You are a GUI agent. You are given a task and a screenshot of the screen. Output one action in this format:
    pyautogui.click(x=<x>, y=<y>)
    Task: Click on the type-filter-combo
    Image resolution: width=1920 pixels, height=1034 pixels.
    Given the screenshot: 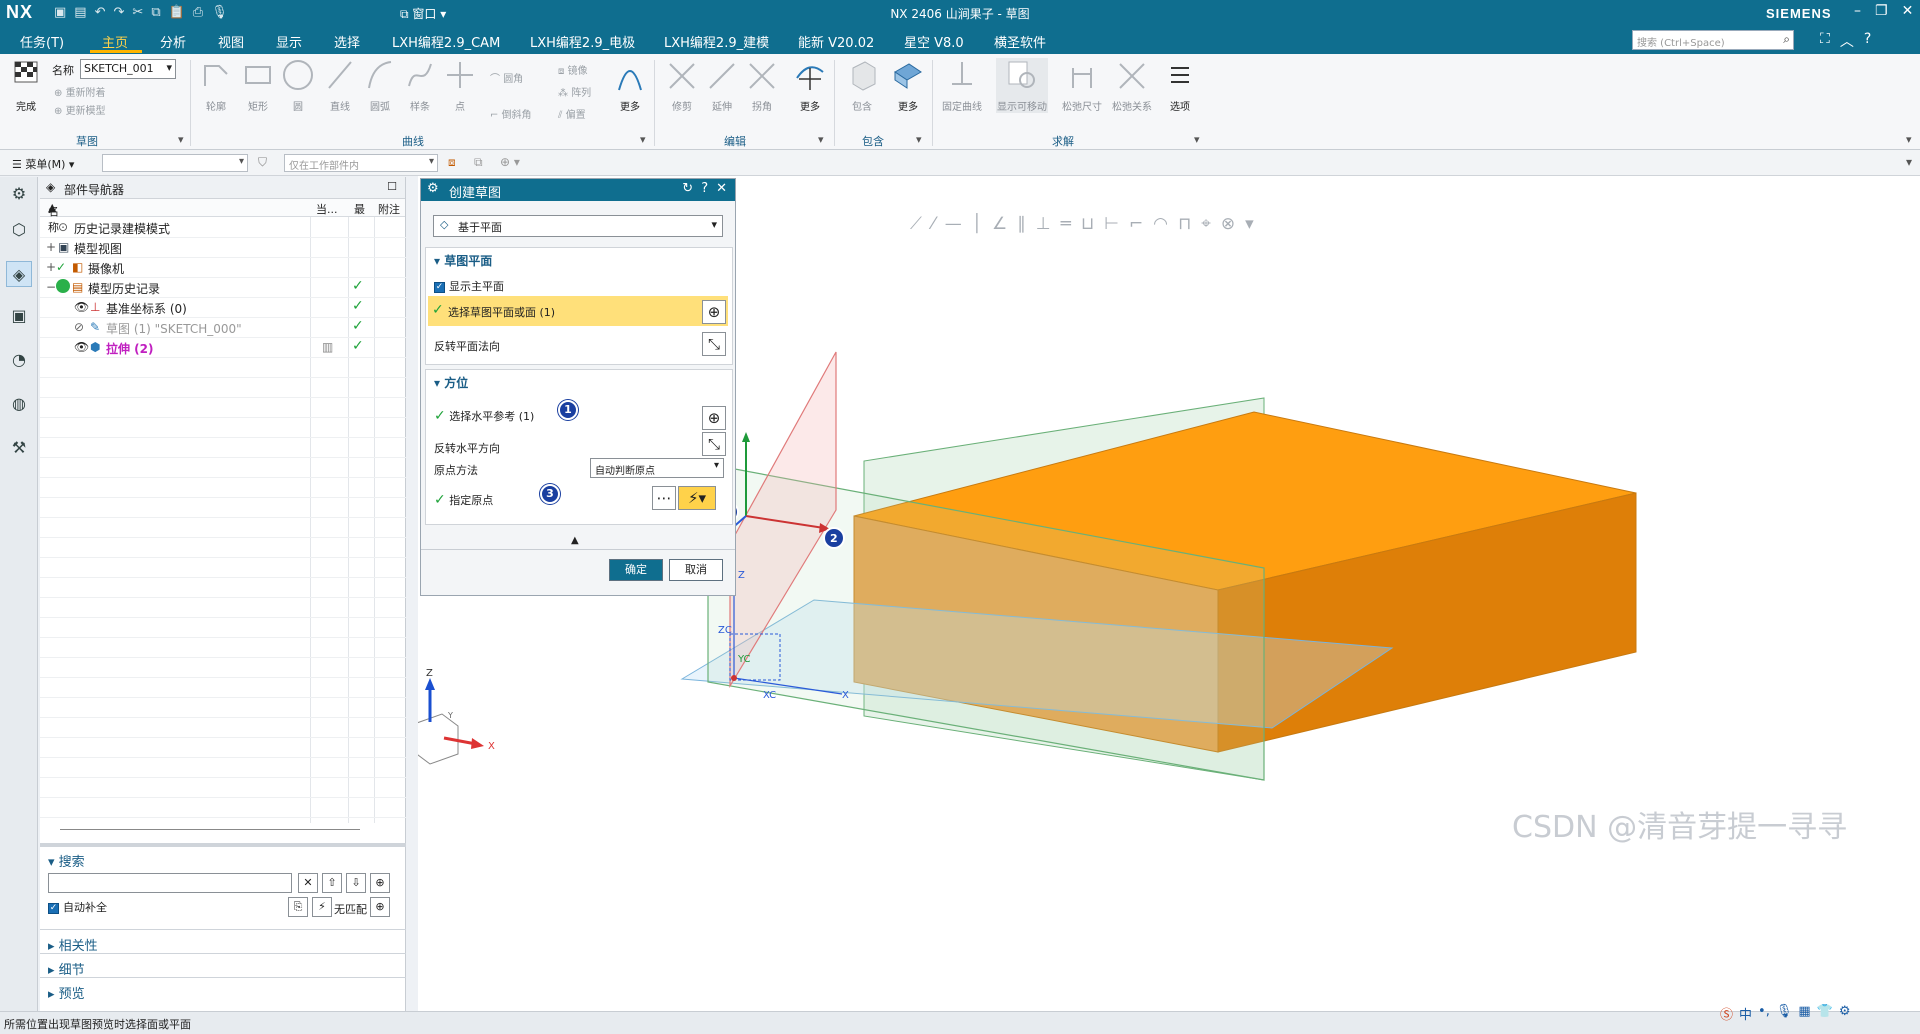 What is the action you would take?
    pyautogui.click(x=175, y=163)
    